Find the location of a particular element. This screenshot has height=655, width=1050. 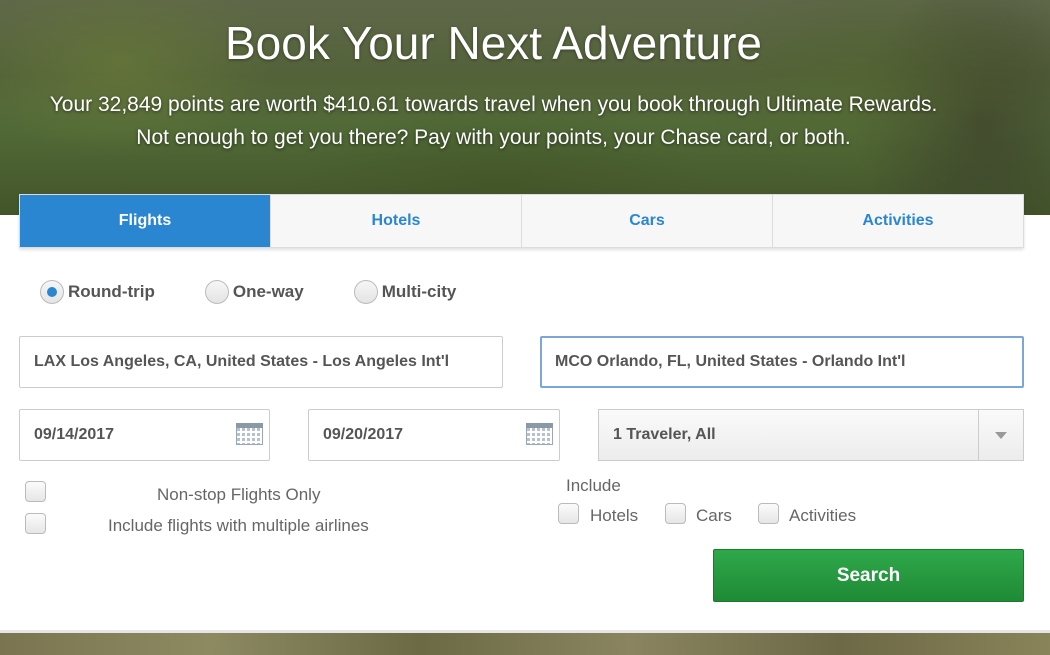

travelers-dropdown-toggle is located at coordinates (1000, 435).